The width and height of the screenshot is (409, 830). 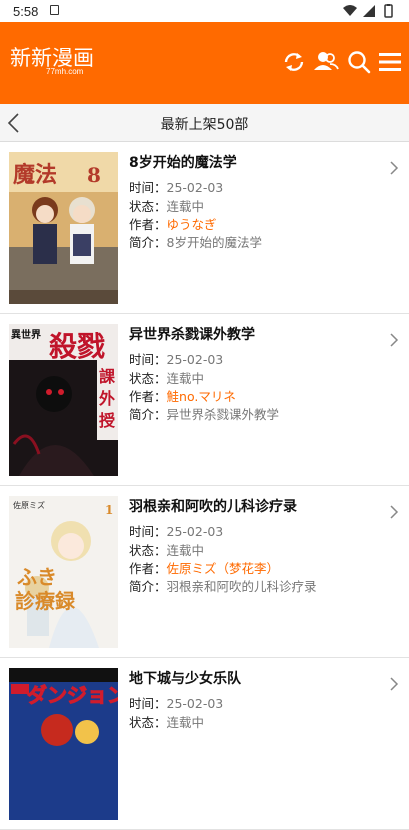 I want to click on comic-title: 羽根亲和阿吹的儿科诊疗录, so click(x=213, y=506).